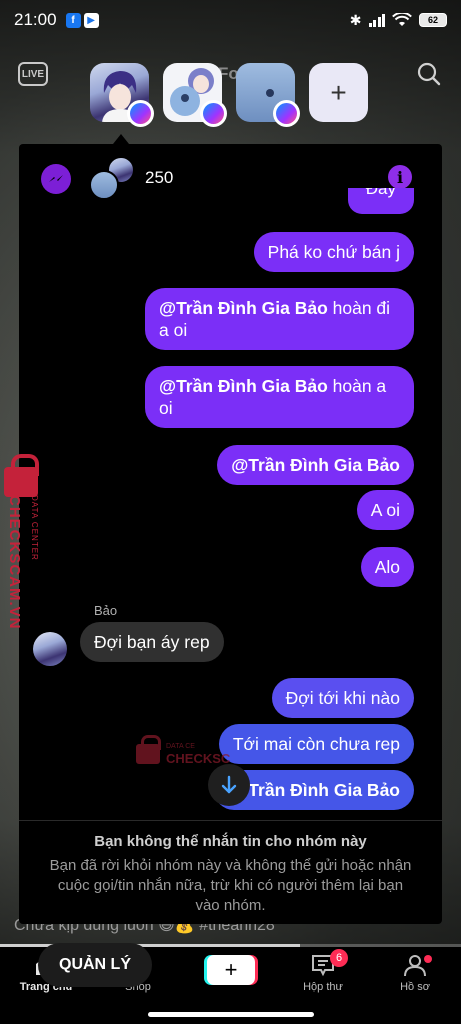  Describe the element at coordinates (73, 20) in the screenshot. I see `facebook-icon: f` at that location.